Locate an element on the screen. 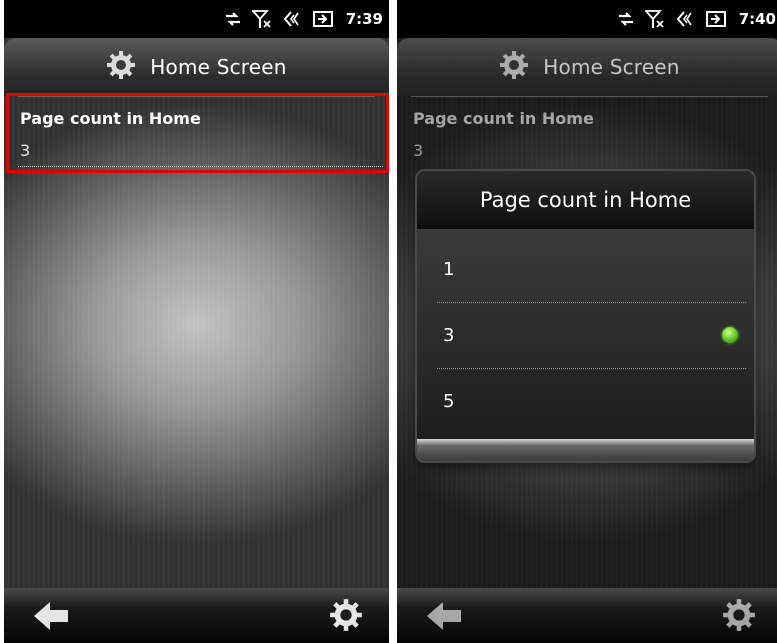  option-3: 3 is located at coordinates (585, 336).